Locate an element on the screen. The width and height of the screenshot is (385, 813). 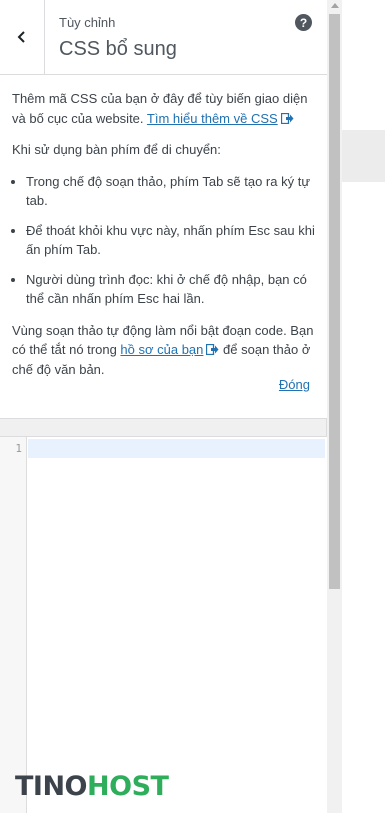
profile-link: hồ sơ của bạn is located at coordinates (161, 349).